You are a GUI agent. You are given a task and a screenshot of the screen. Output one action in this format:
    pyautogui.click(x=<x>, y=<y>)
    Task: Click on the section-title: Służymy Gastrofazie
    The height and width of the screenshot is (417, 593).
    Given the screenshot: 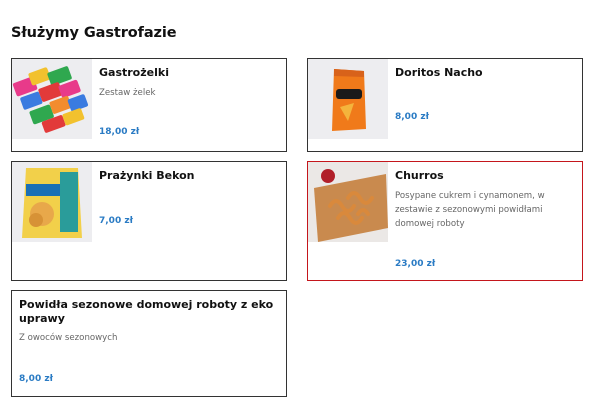 What is the action you would take?
    pyautogui.click(x=94, y=33)
    